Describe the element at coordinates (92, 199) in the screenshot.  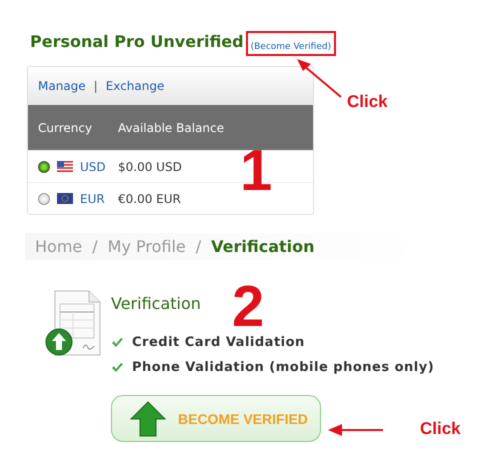
I see `currency-link: EUR` at that location.